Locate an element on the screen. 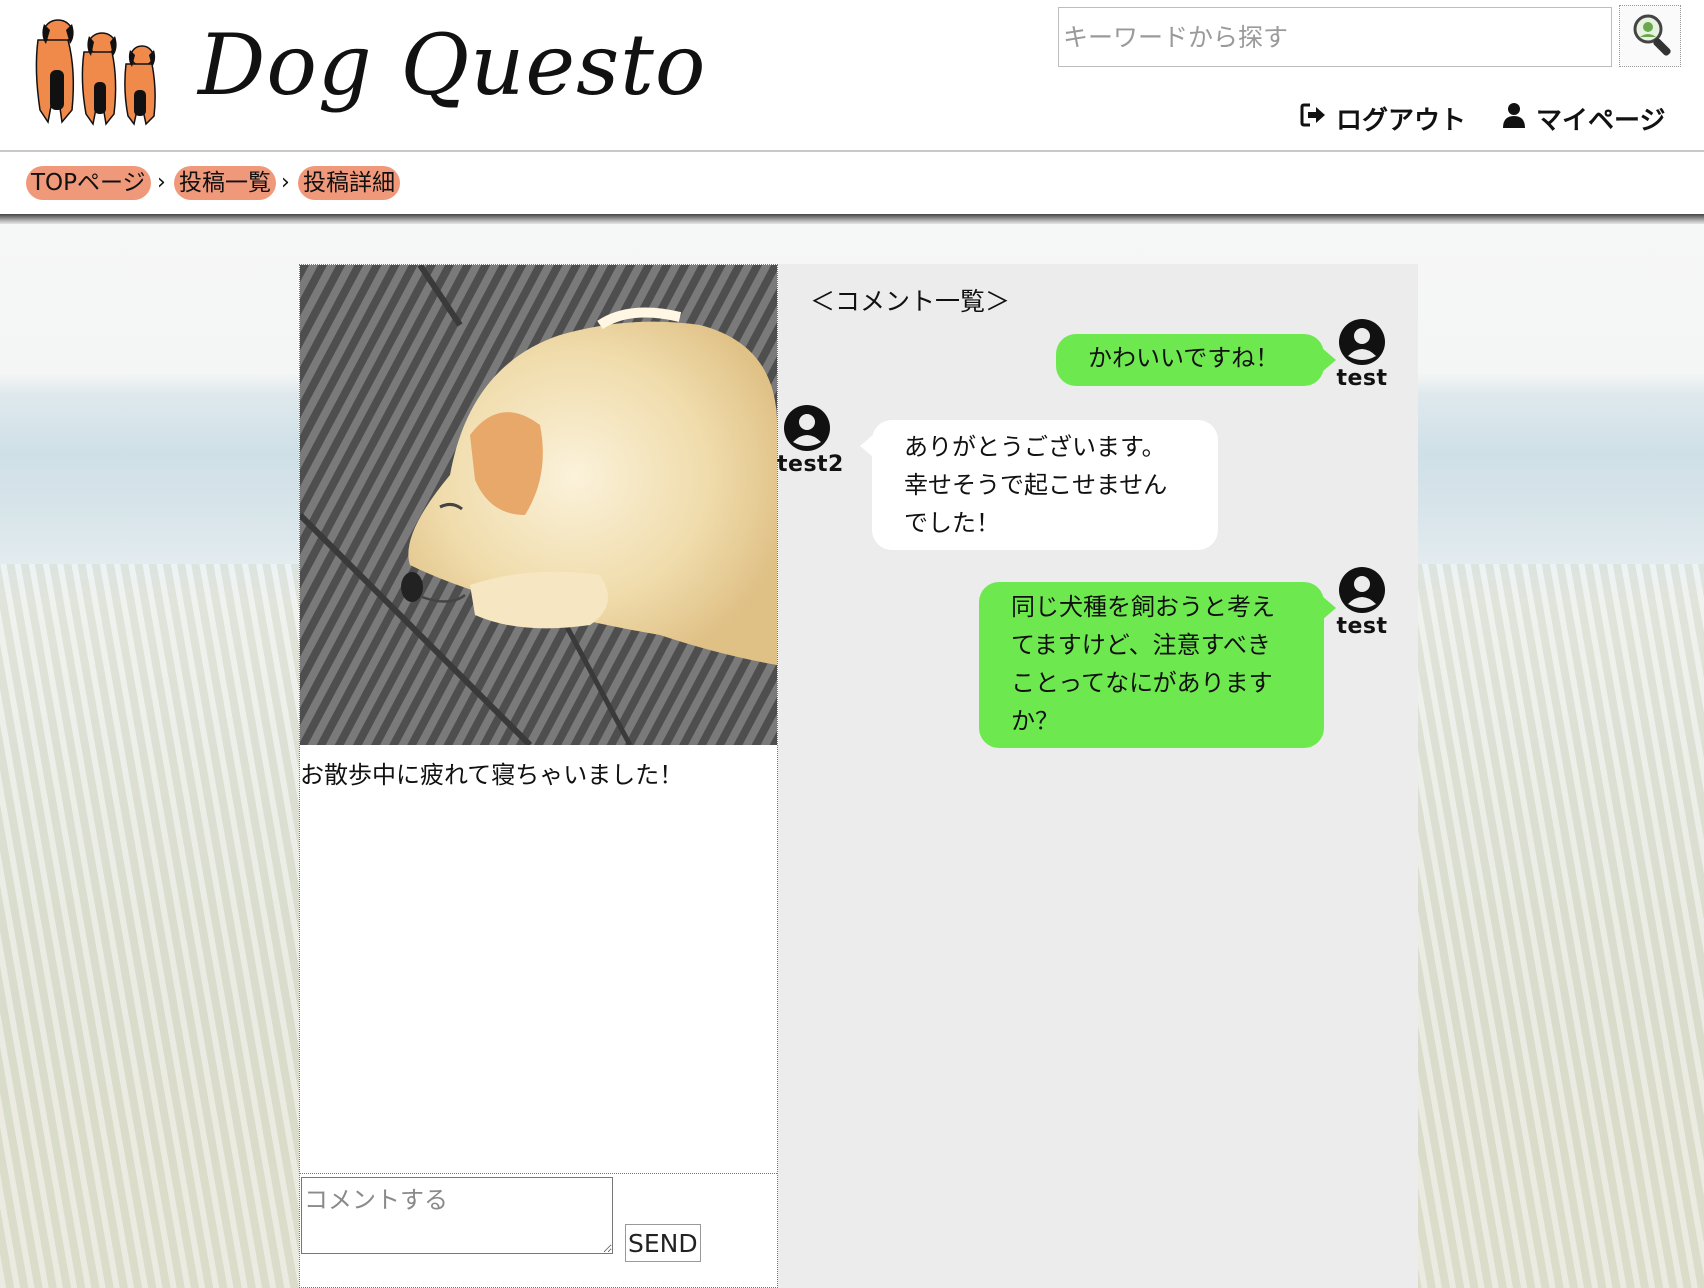  header-shadow is located at coordinates (852, 219).